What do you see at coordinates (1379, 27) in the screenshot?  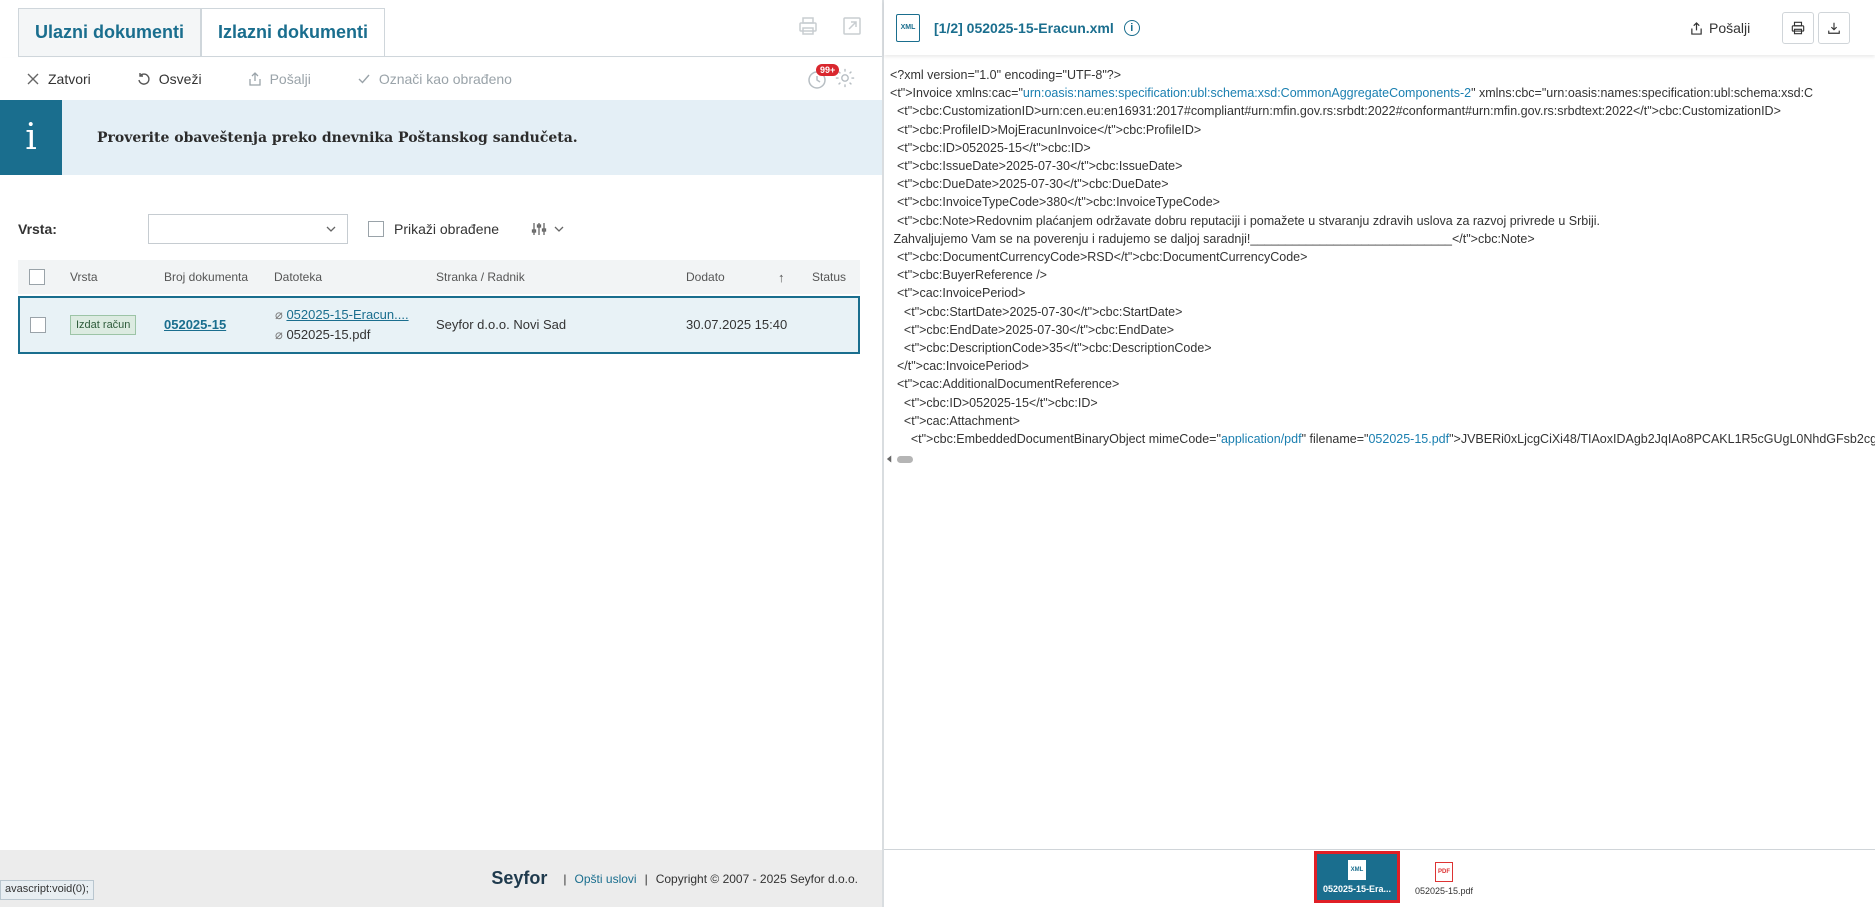 I see `viewer-header: XML [1/2] 052025-15-Eracun.xml i Pošalji` at bounding box center [1379, 27].